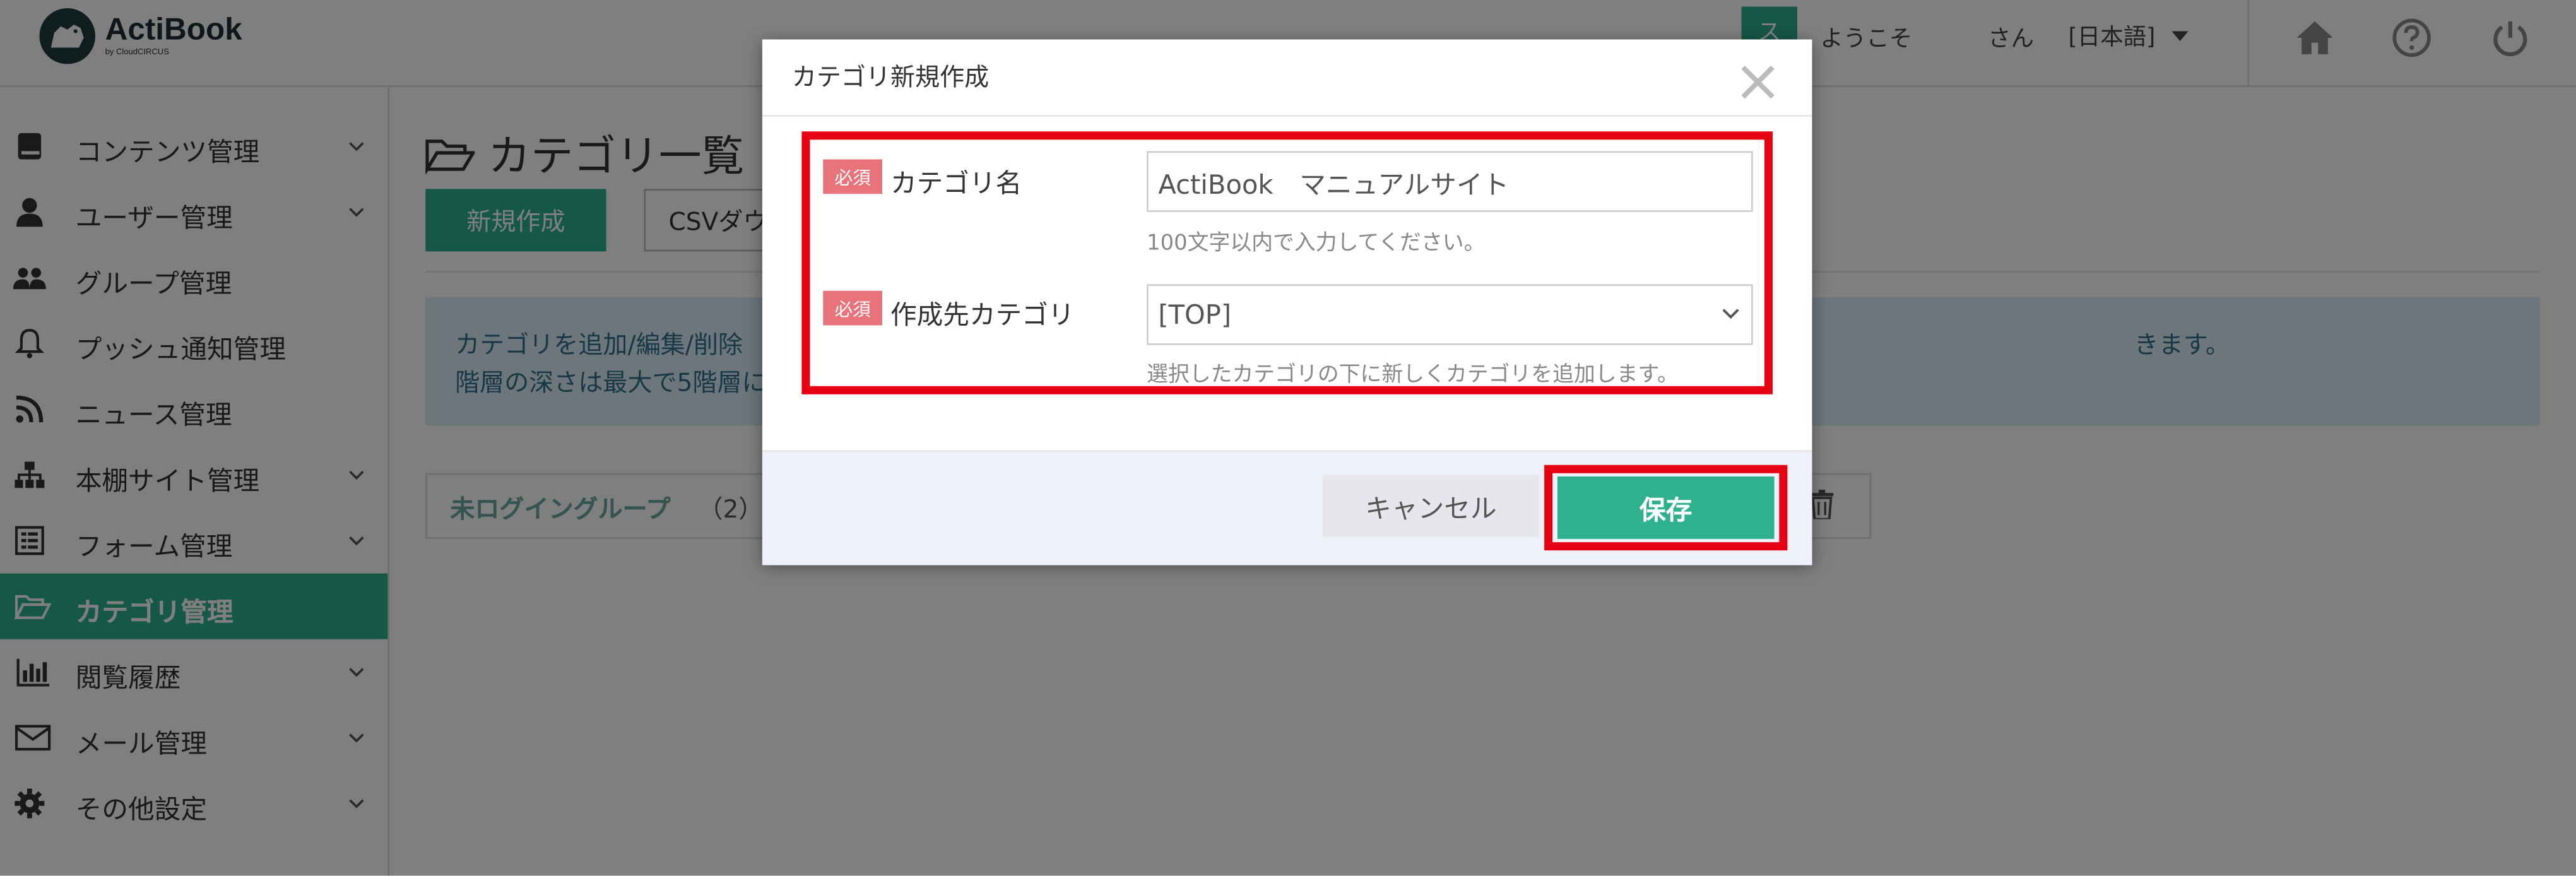 The height and width of the screenshot is (876, 2576). What do you see at coordinates (1666, 507) in the screenshot?
I see `save-button: 保存` at bounding box center [1666, 507].